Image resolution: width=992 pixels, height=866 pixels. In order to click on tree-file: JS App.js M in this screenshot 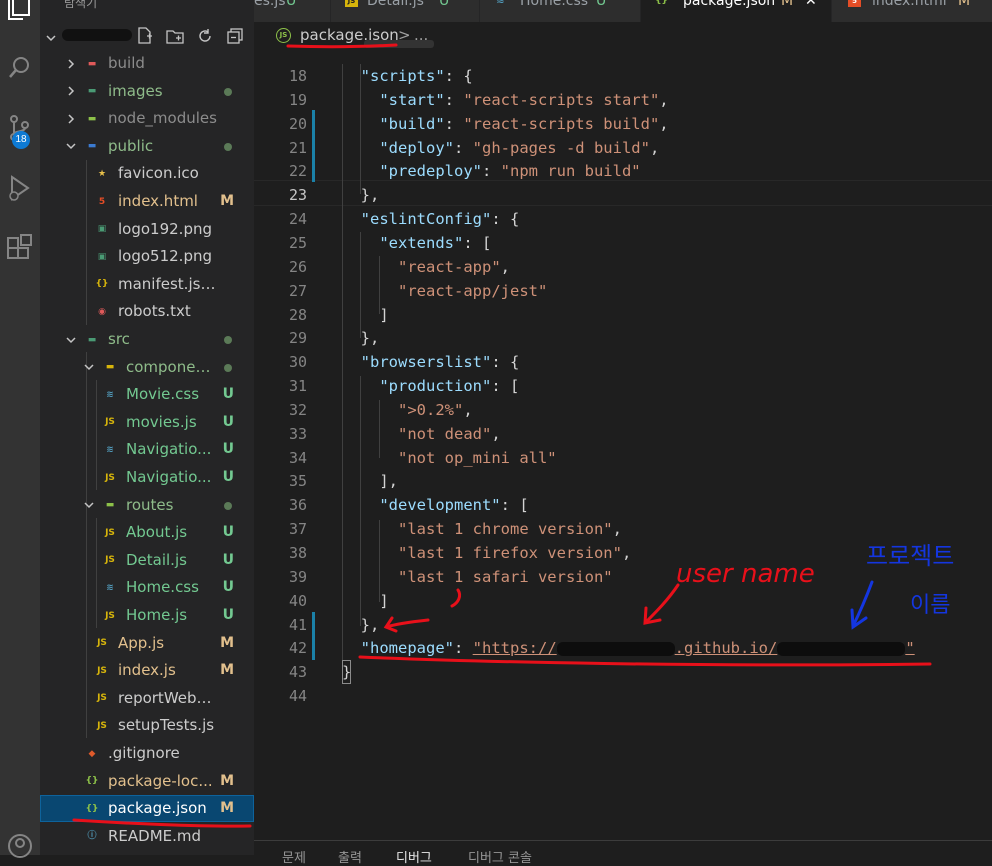, I will do `click(147, 643)`.